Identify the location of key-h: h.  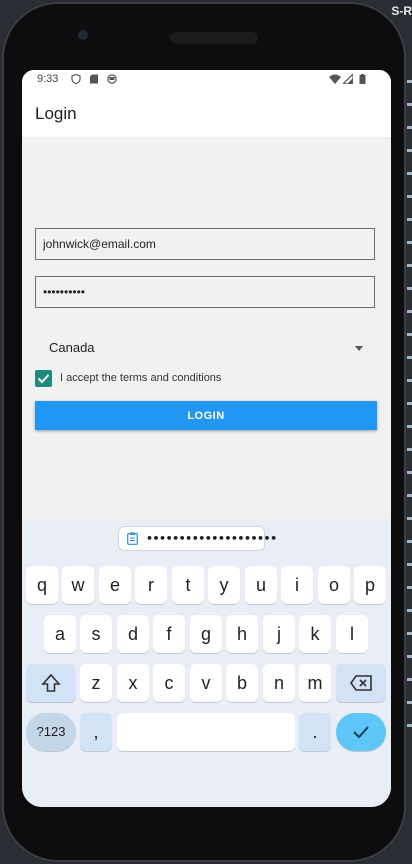
(242, 634).